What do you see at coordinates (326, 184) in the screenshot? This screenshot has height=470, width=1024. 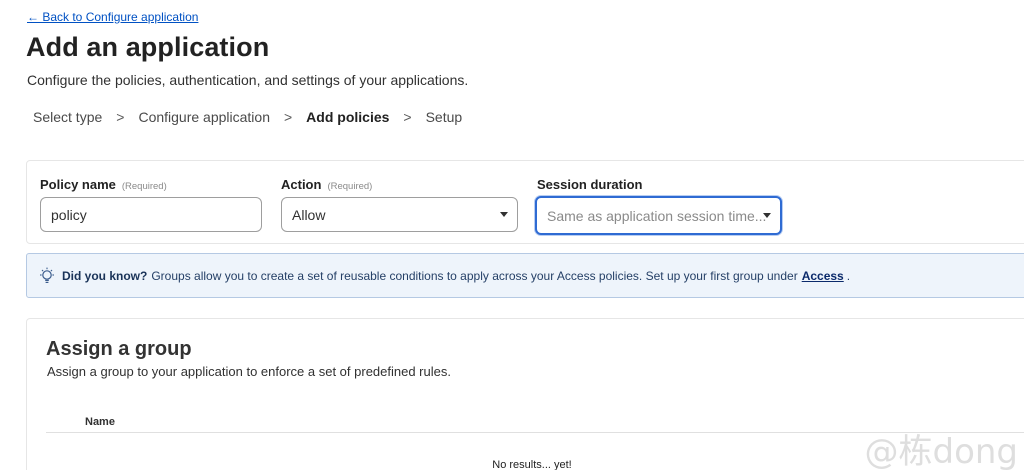 I see `action-label: Action (Required)` at bounding box center [326, 184].